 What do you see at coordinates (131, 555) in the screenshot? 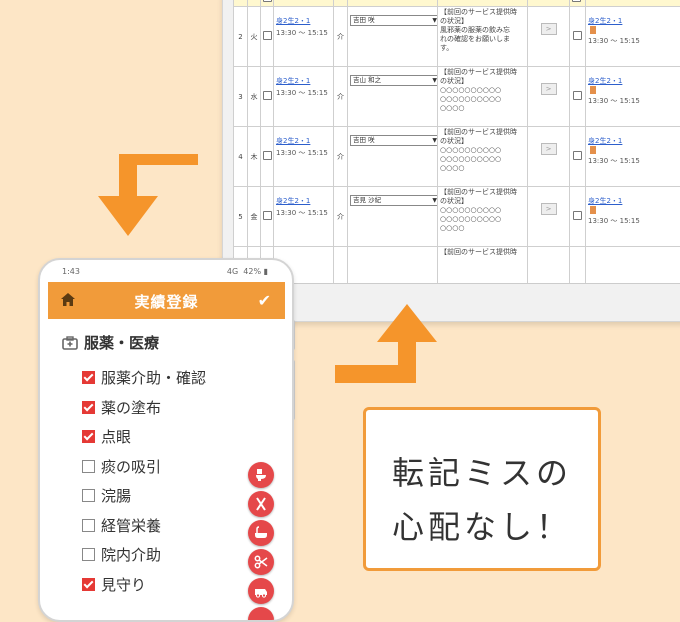
I see `care-item-label: 院内介助` at bounding box center [131, 555].